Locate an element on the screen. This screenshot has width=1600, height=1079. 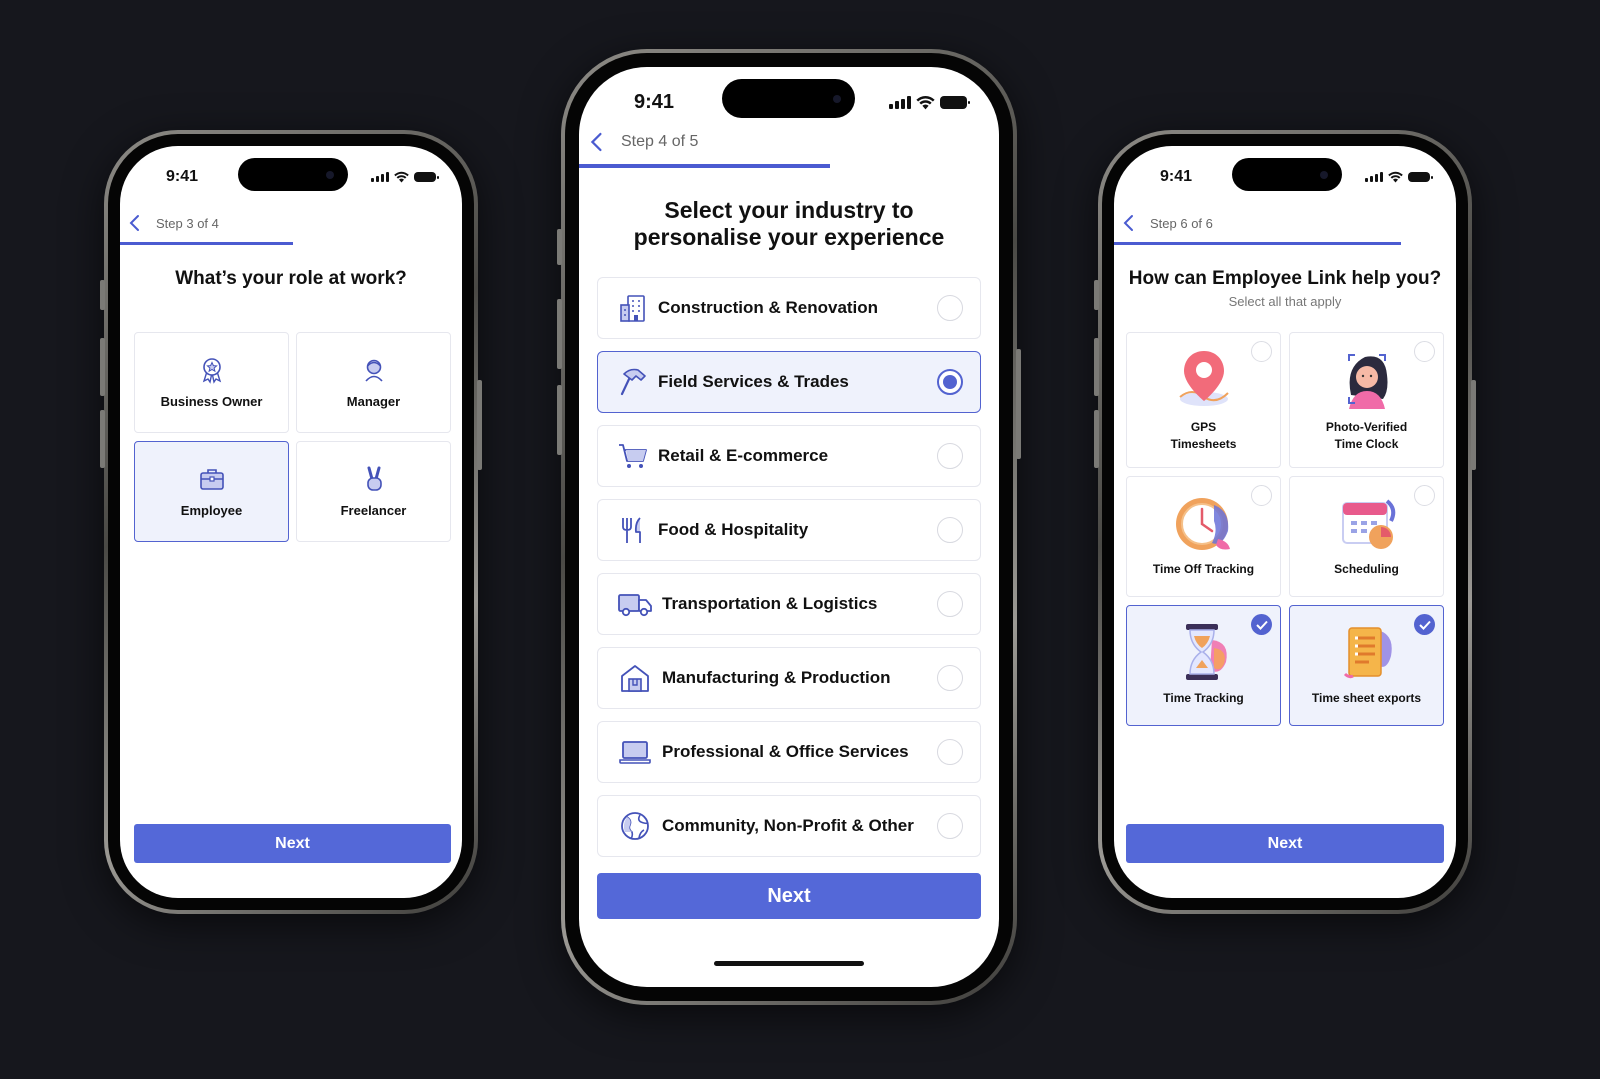
option-manager: Manager is located at coordinates (373, 382).